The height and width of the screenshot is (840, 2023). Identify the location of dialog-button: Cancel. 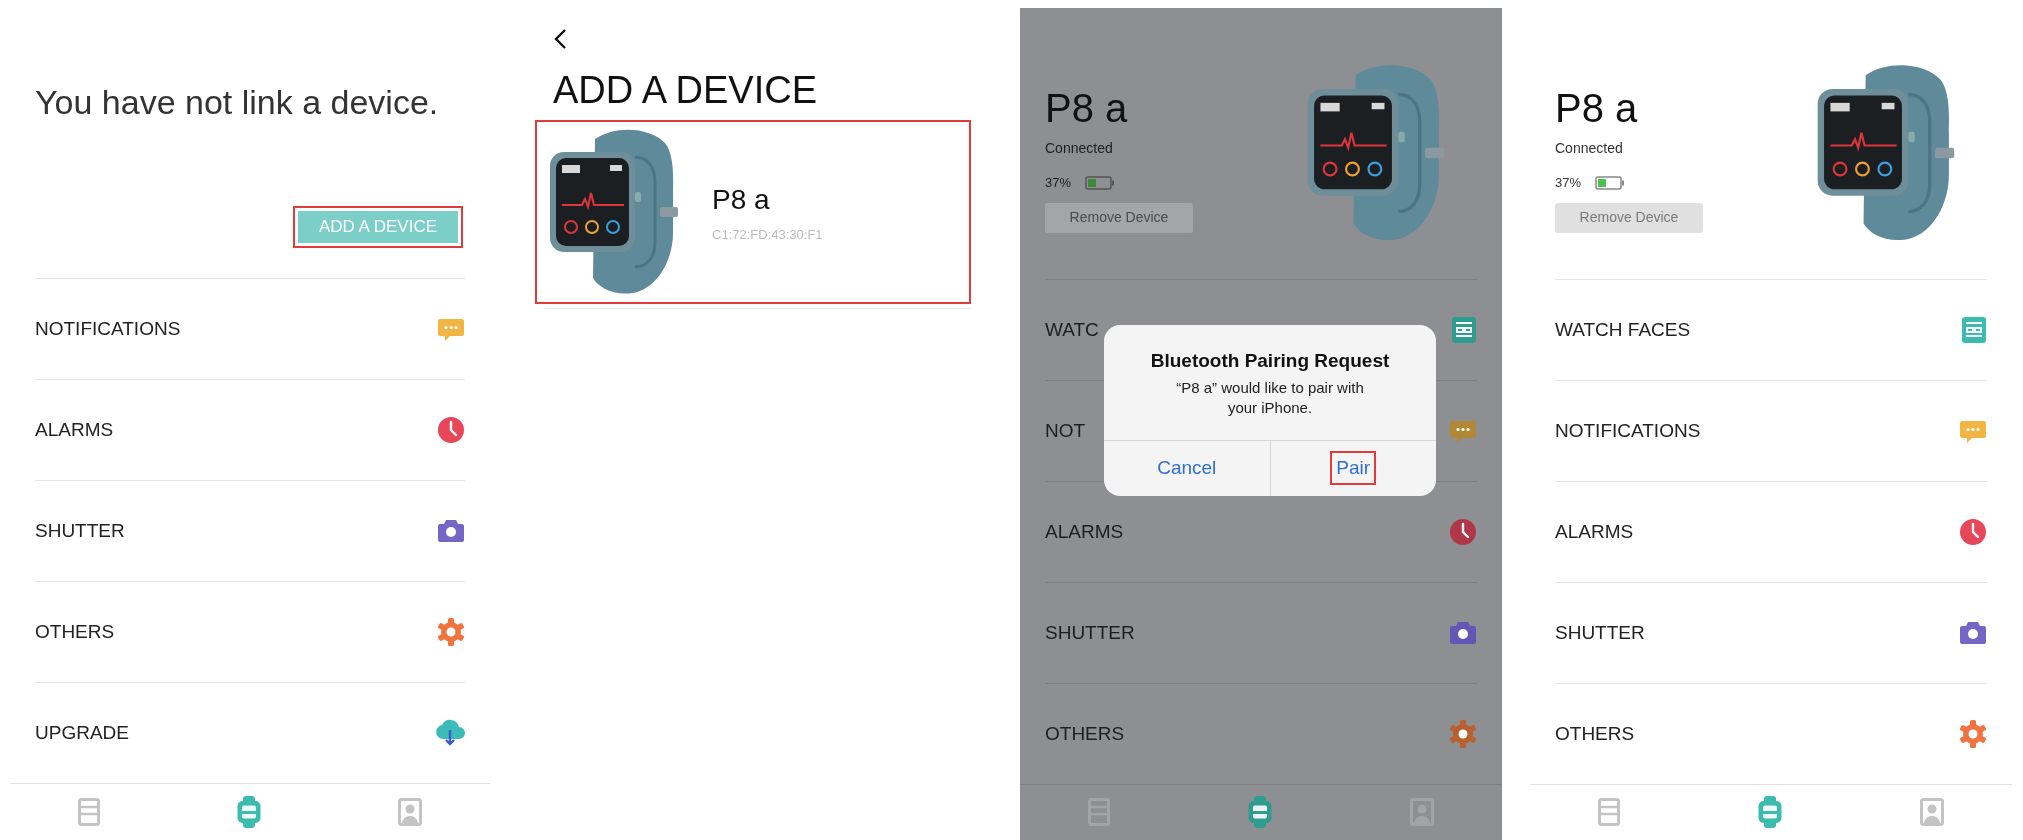
(1187, 468).